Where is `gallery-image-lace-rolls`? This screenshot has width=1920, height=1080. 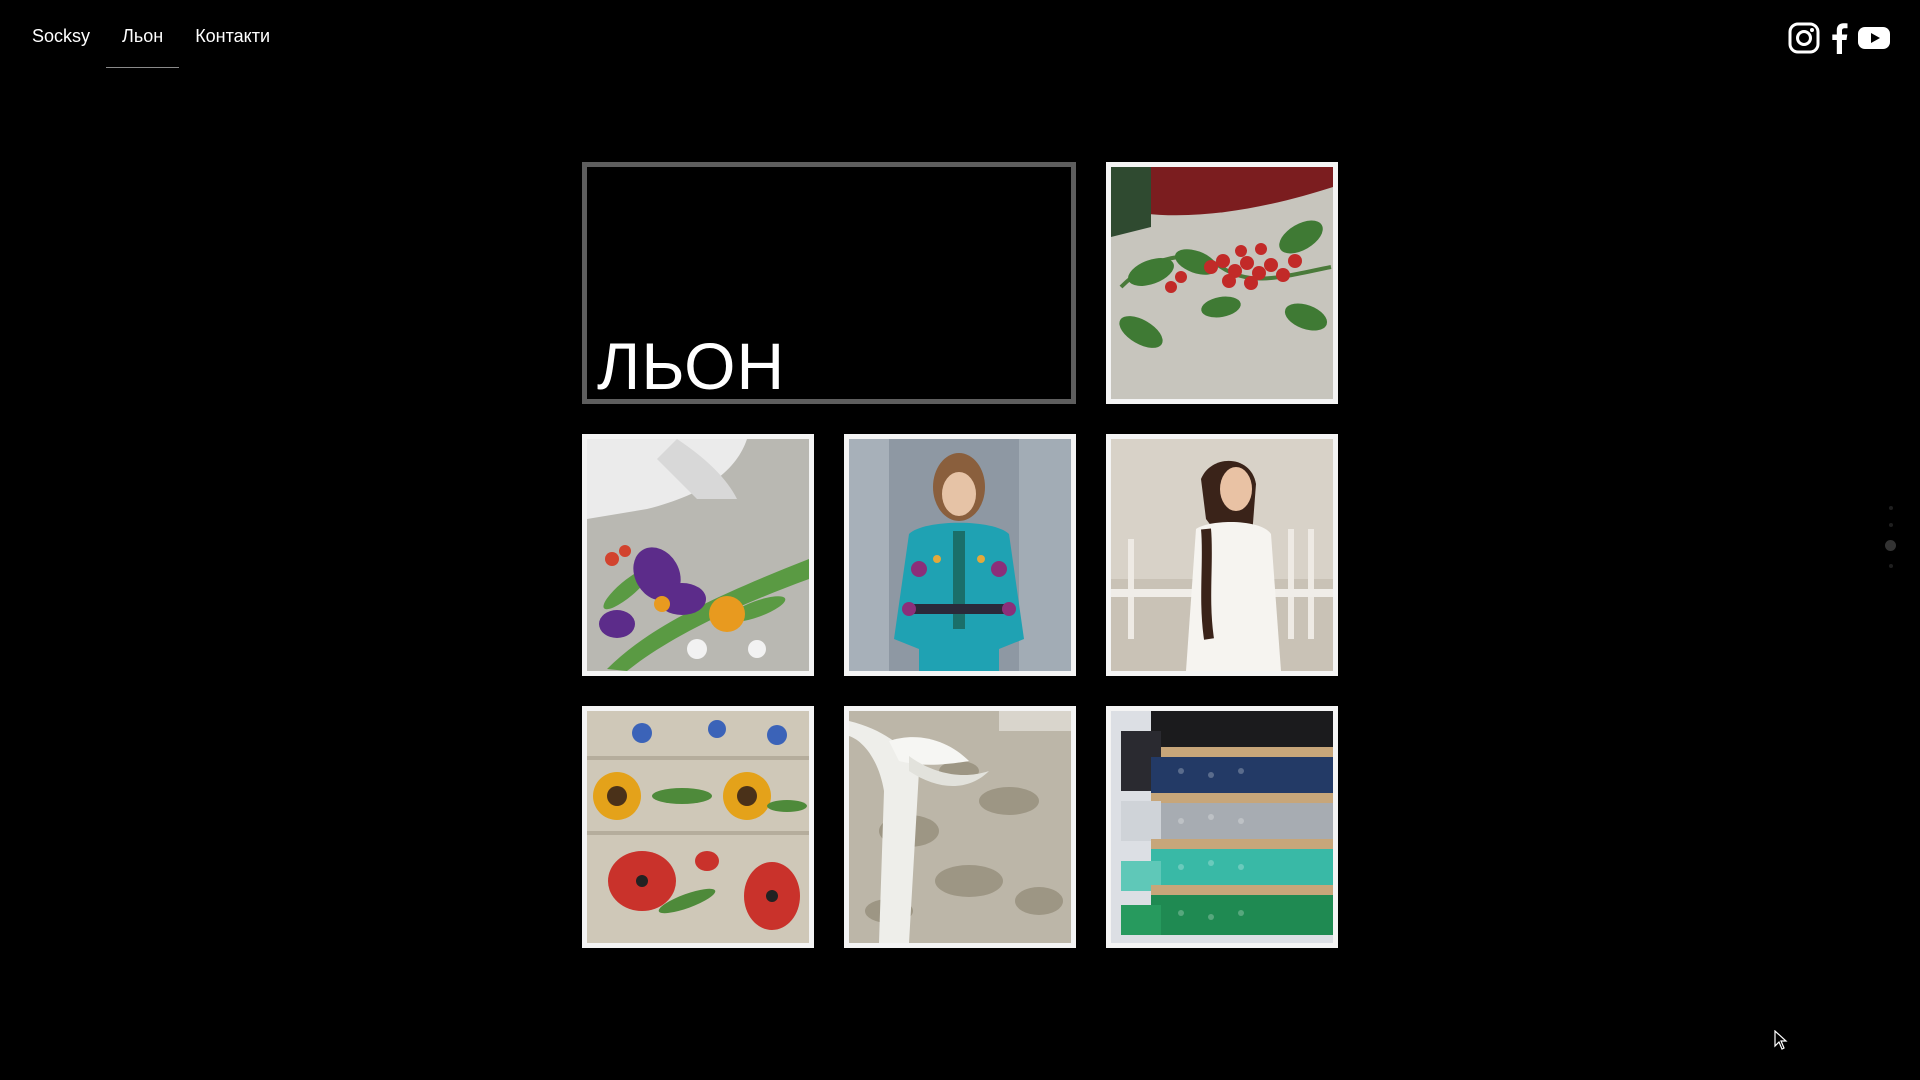
gallery-image-lace-rolls is located at coordinates (1222, 827).